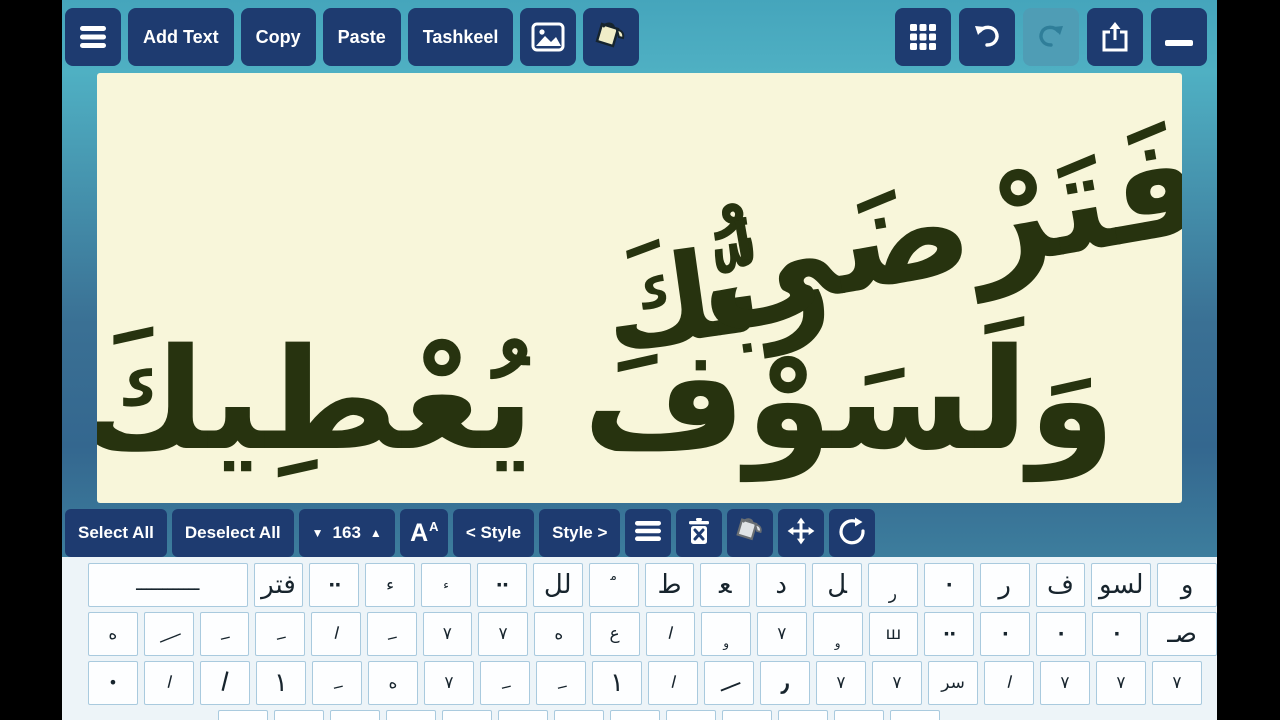 Image resolution: width=1280 pixels, height=720 pixels. I want to click on deselect-all-button: Deselect All, so click(232, 533).